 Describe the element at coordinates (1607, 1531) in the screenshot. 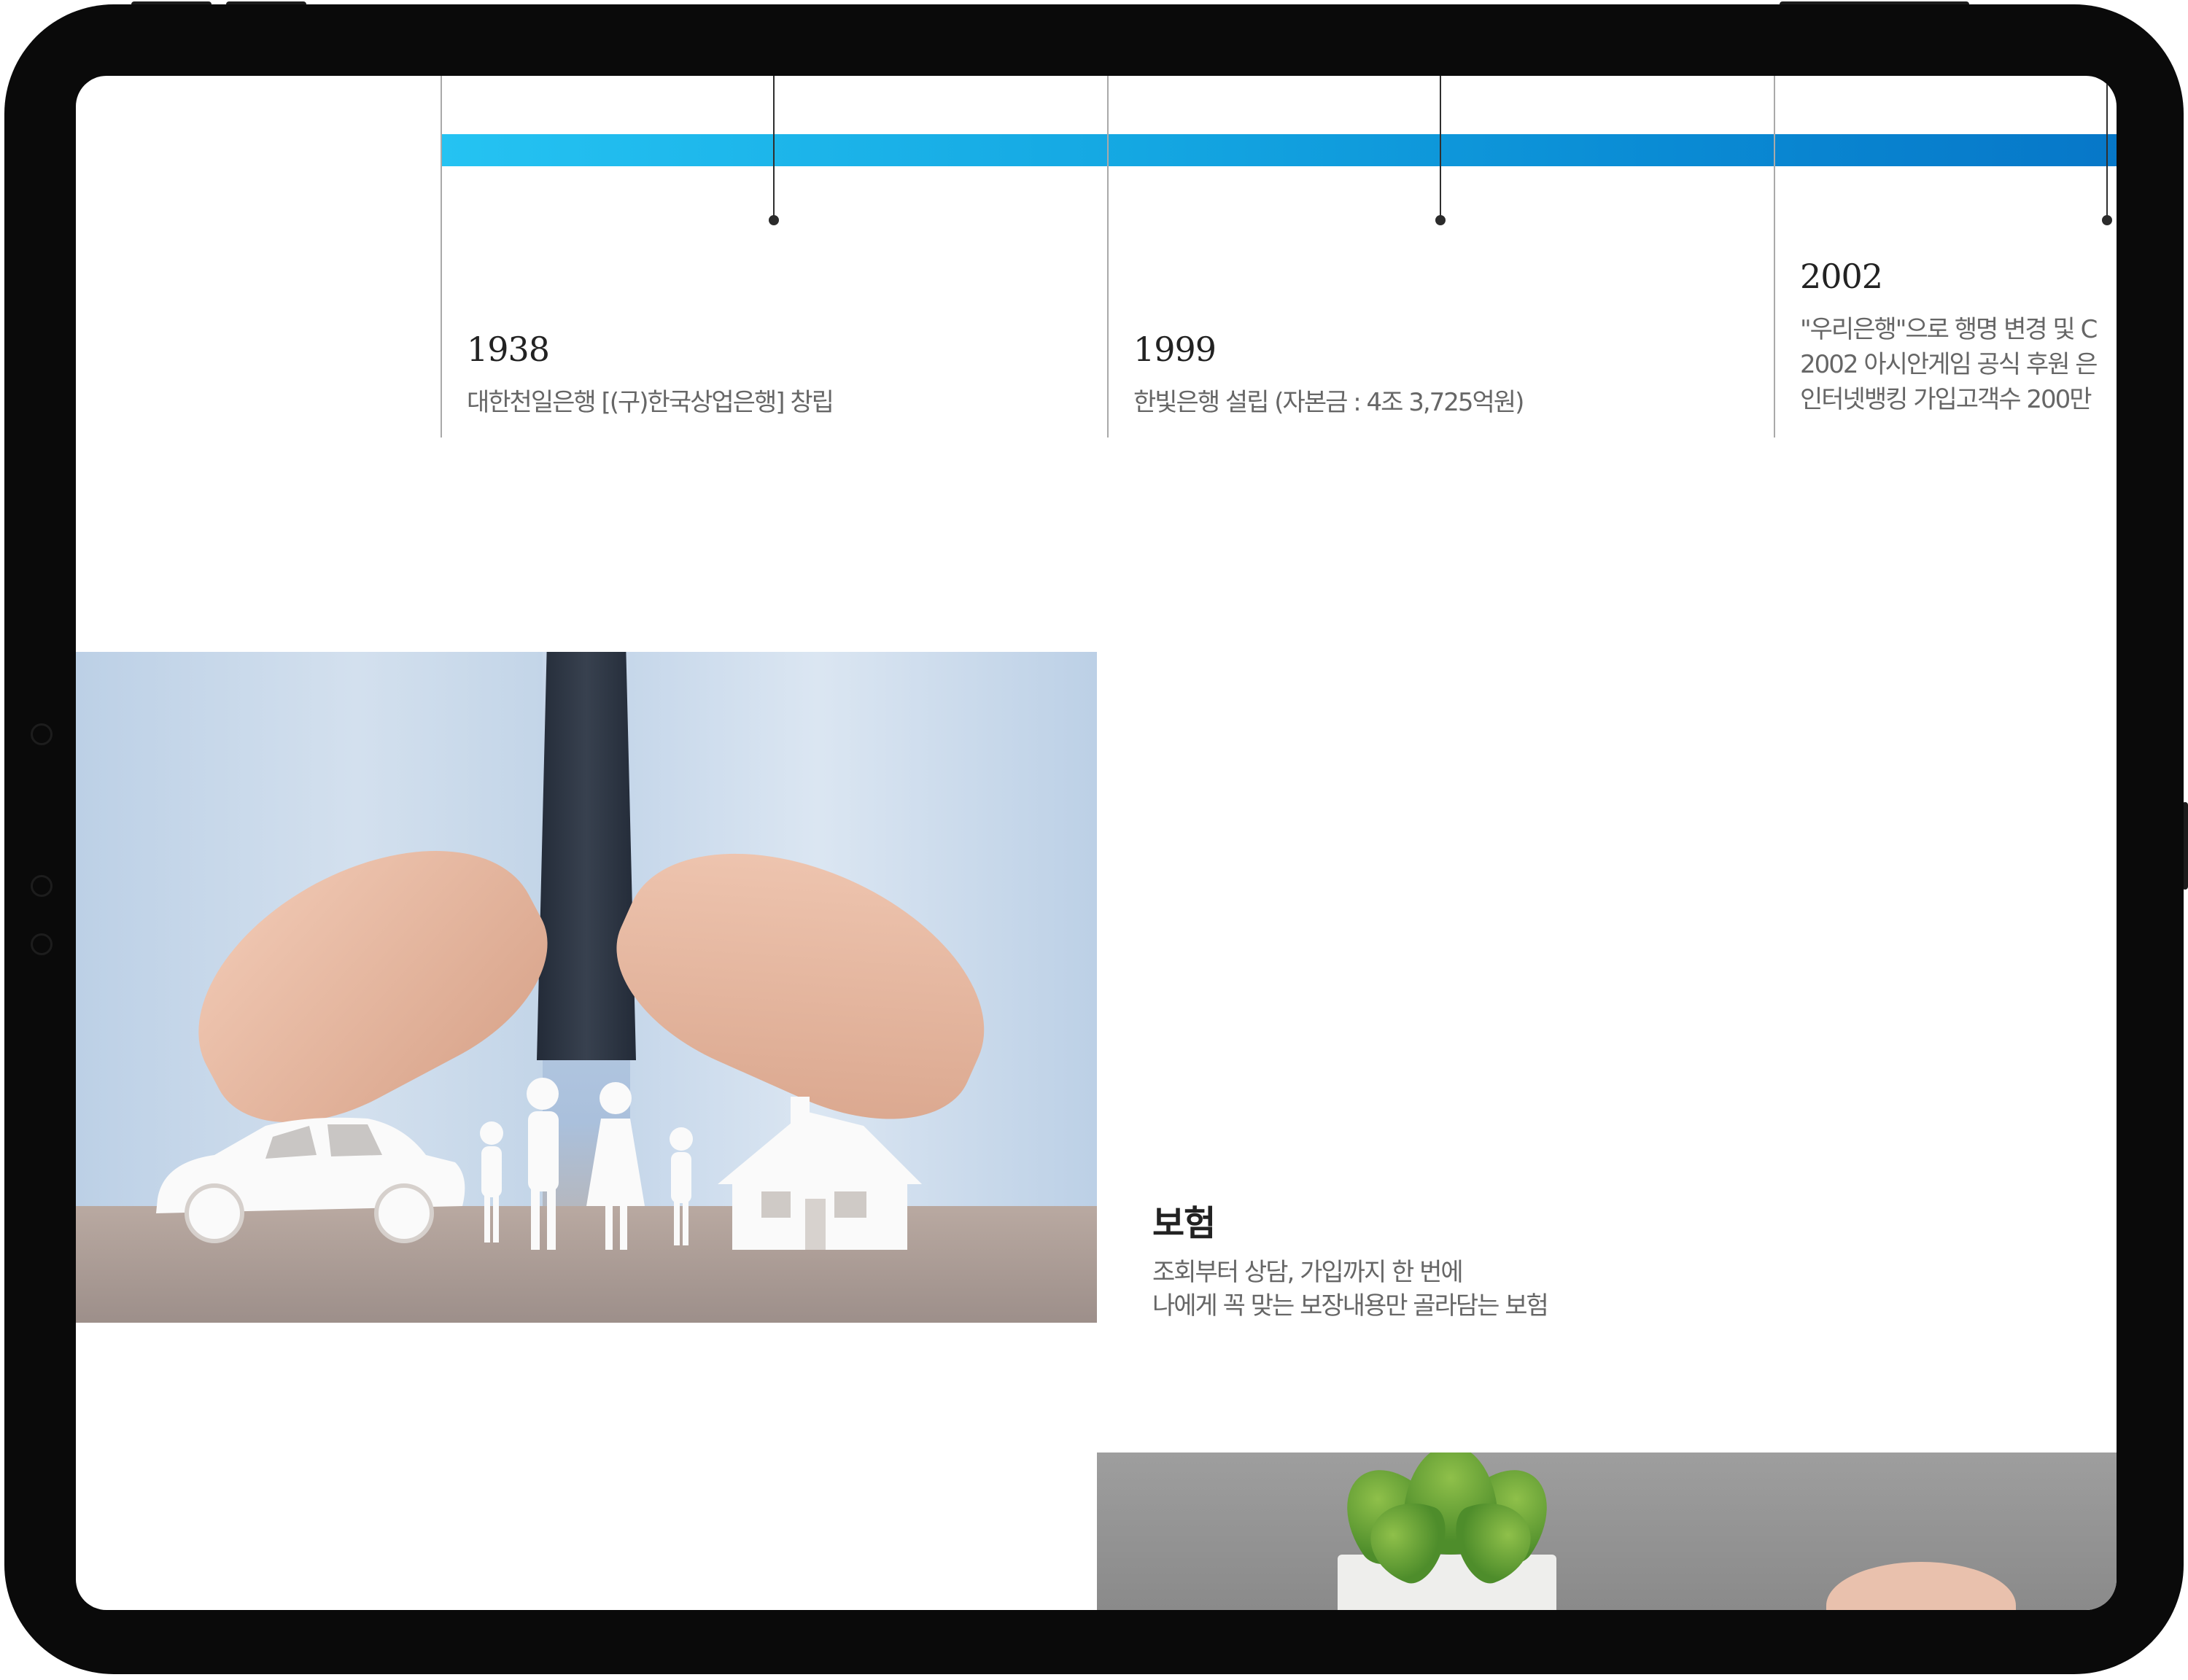

I see `plant-photo` at that location.